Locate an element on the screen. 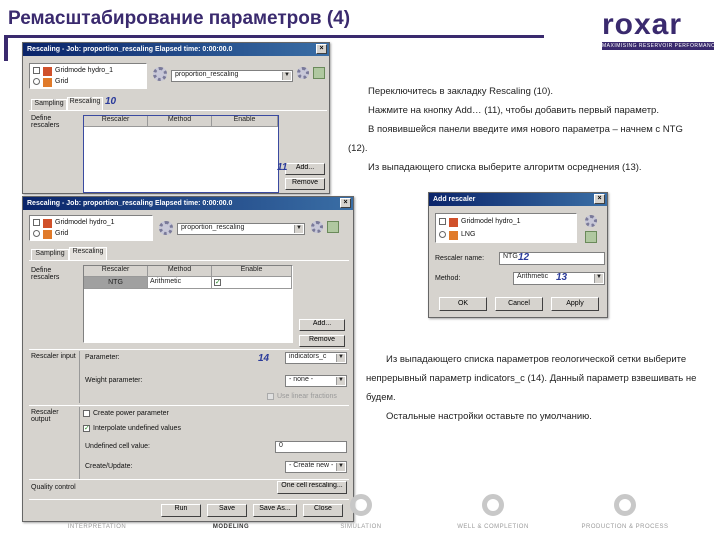 This screenshot has height=540, width=720. method-label: Method: is located at coordinates (448, 278).